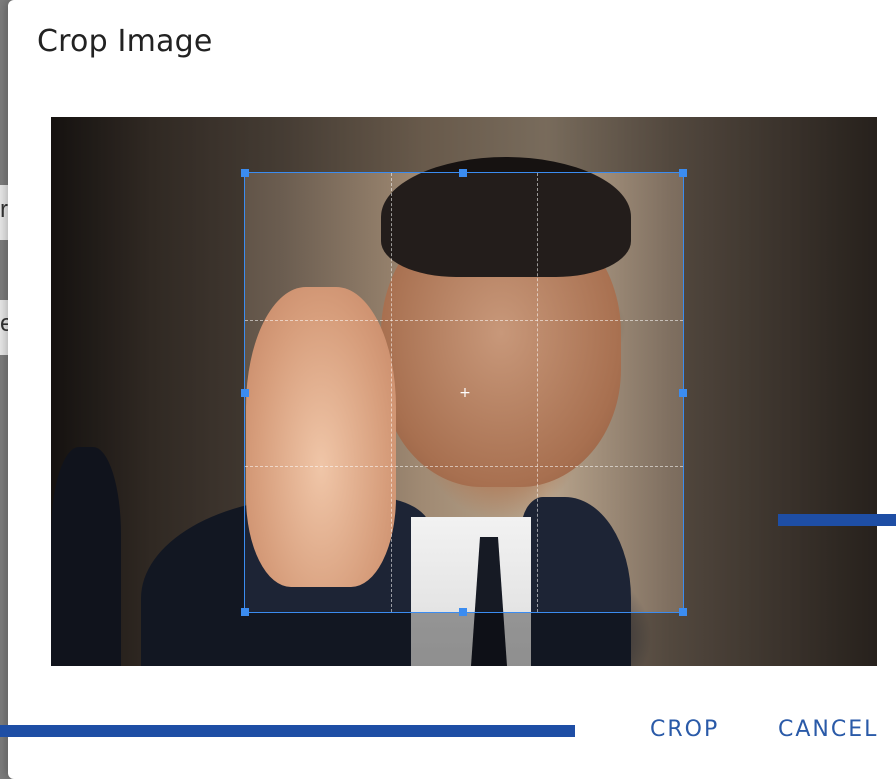 The height and width of the screenshot is (779, 896). Describe the element at coordinates (684, 729) in the screenshot. I see `crop-button: CROP` at that location.